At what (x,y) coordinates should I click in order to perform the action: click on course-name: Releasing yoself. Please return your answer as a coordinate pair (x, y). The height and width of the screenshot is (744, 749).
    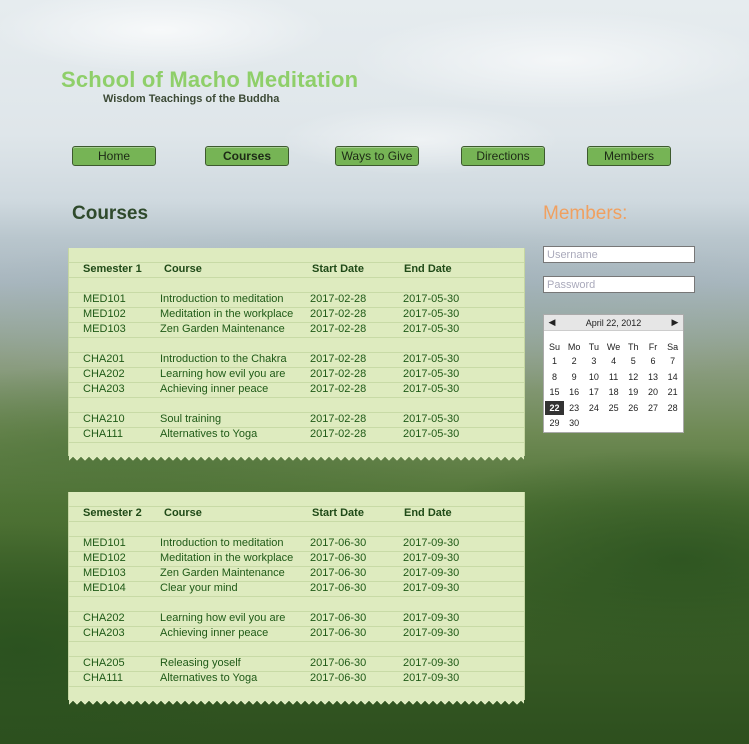
    Looking at the image, I should click on (200, 663).